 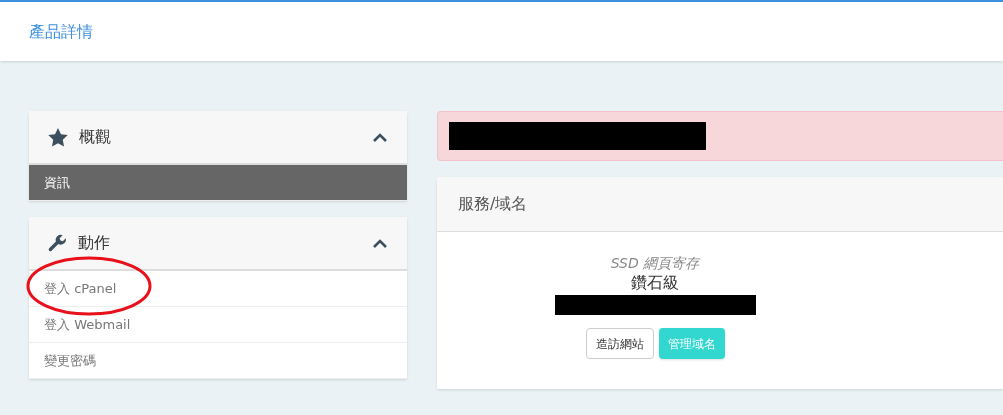 What do you see at coordinates (218, 325) in the screenshot?
I see `sidebar-item: 登入 Webmail` at bounding box center [218, 325].